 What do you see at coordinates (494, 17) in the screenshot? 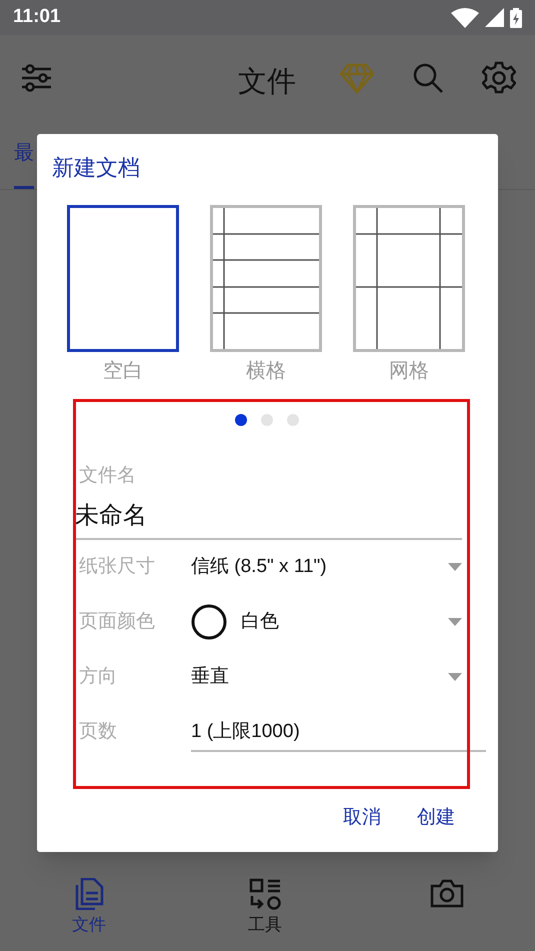
I see `signal-icon` at bounding box center [494, 17].